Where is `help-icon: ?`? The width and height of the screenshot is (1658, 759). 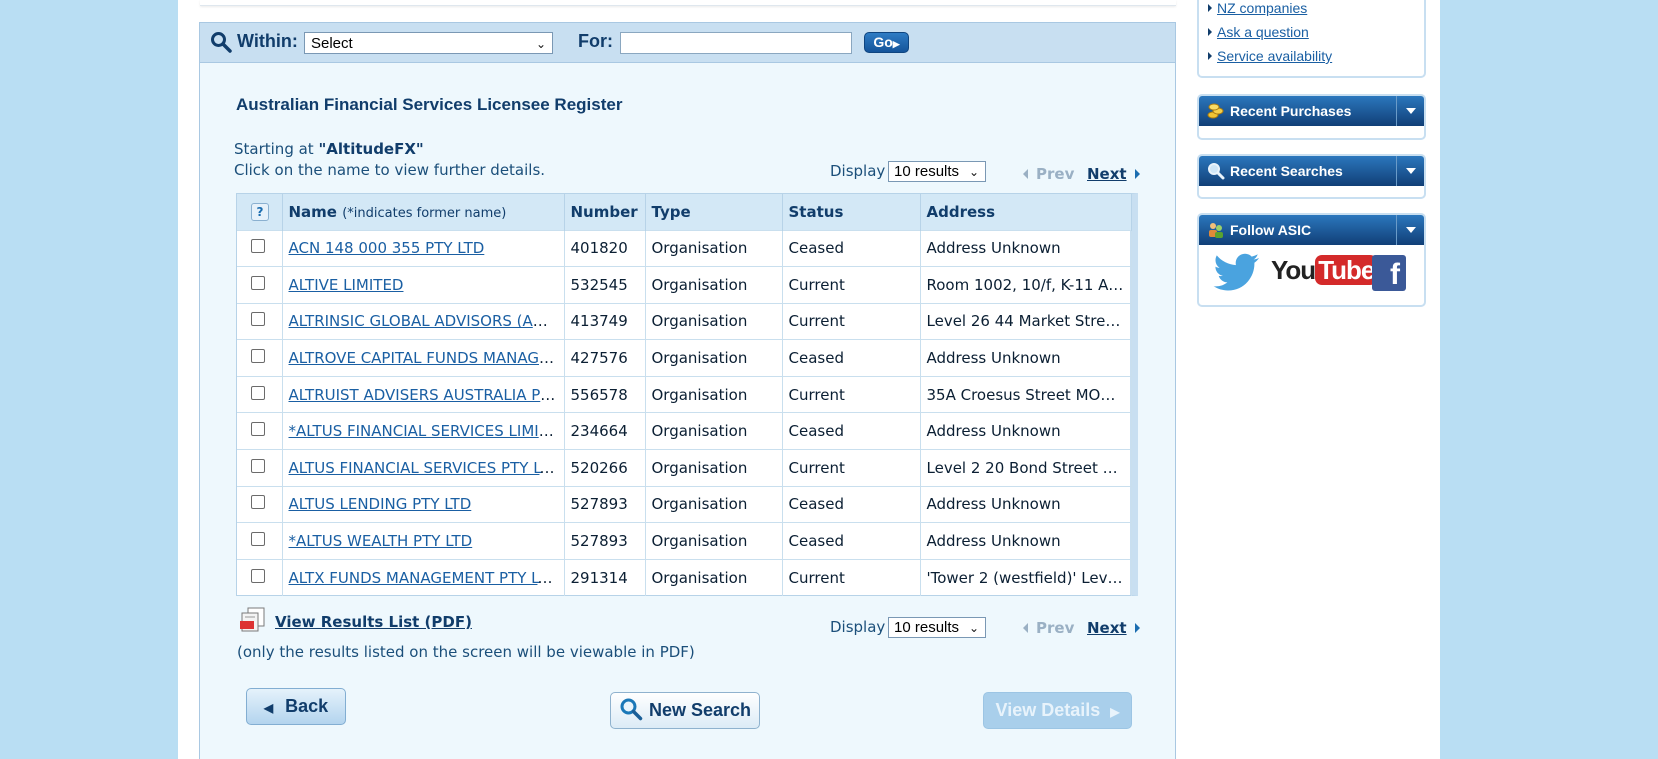 help-icon: ? is located at coordinates (260, 212).